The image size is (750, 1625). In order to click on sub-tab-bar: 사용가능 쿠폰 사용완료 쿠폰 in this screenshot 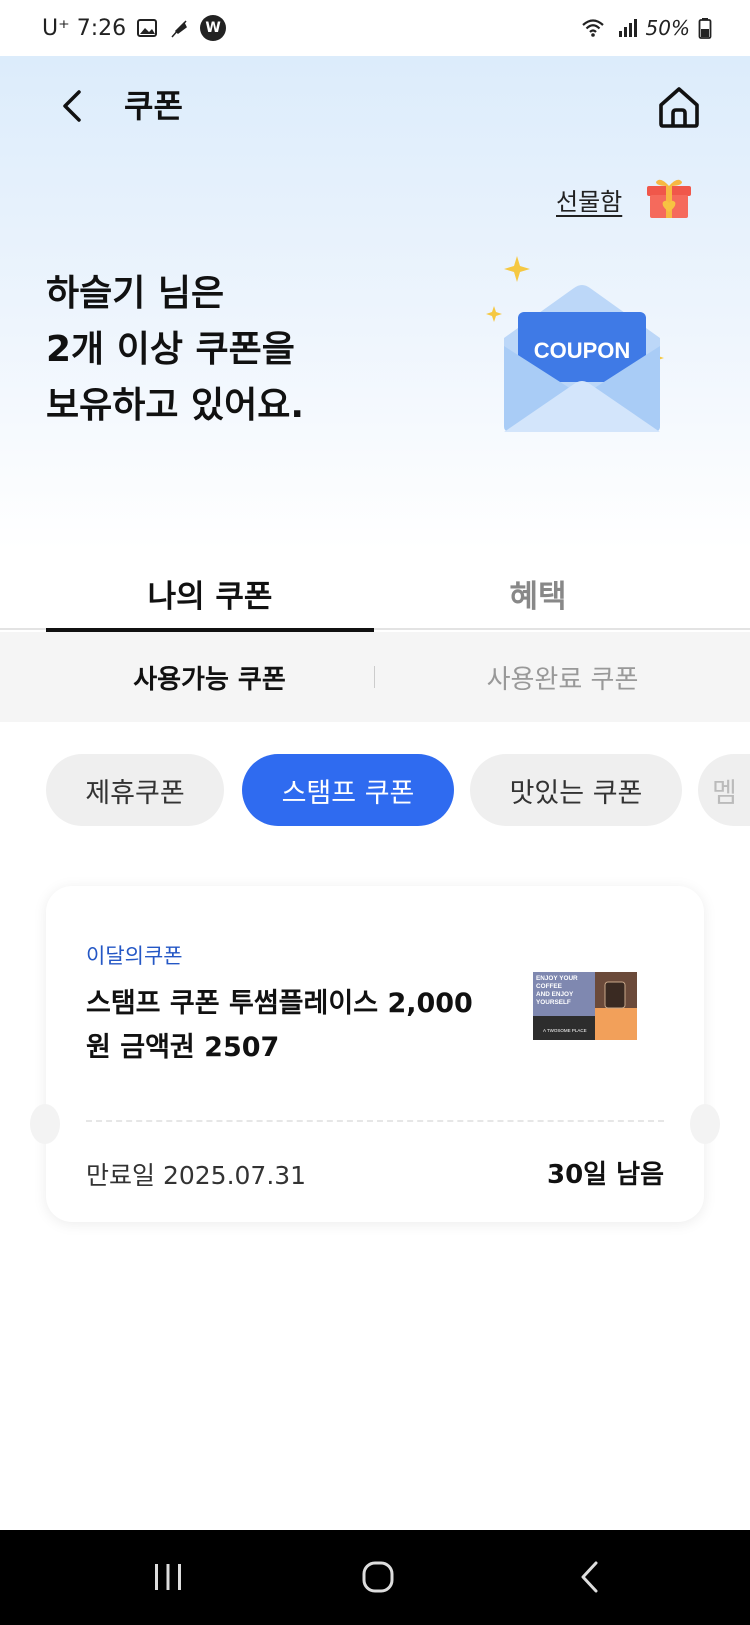, I will do `click(375, 677)`.